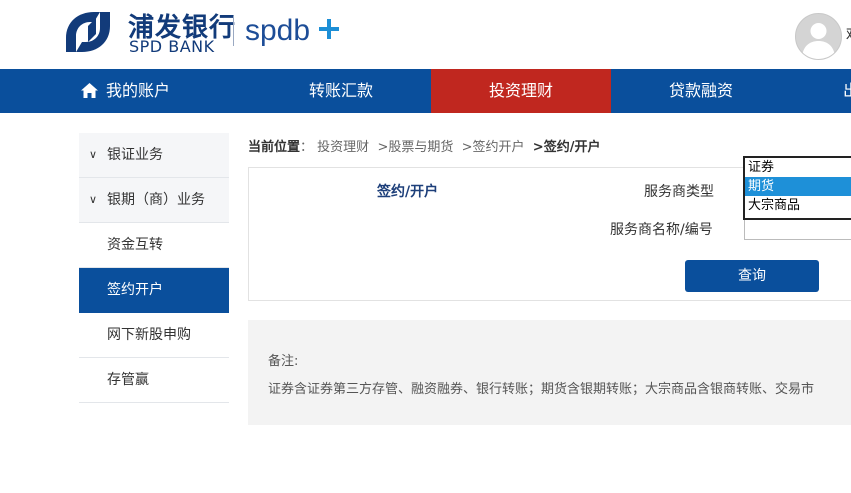 This screenshot has width=851, height=493. Describe the element at coordinates (752, 276) in the screenshot. I see `query-button: 查询` at that location.